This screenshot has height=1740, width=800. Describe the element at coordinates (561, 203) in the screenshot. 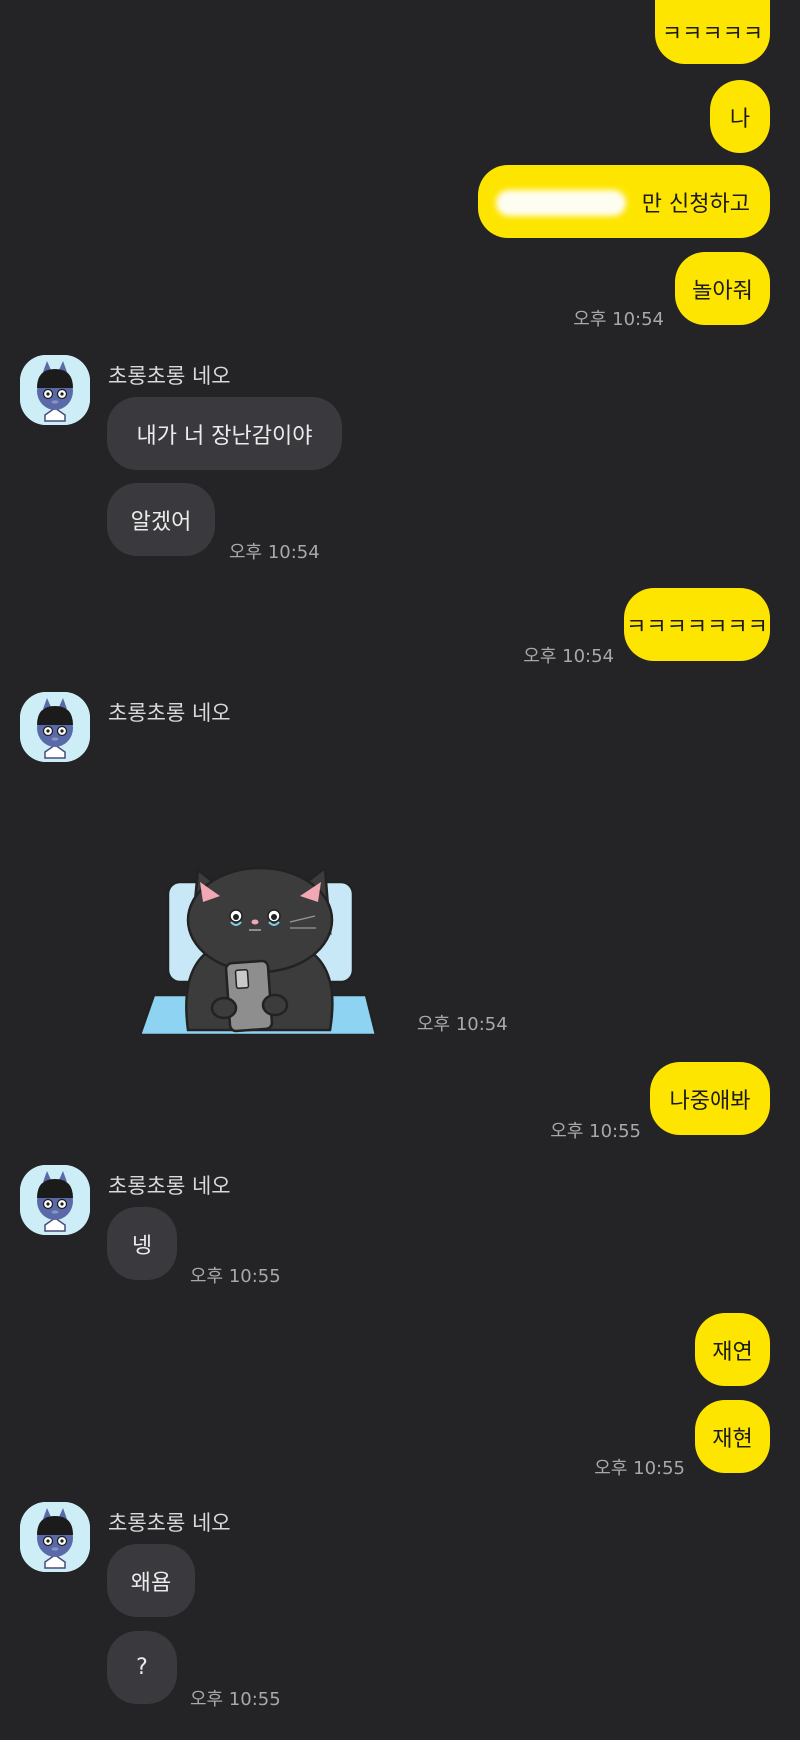

I see `redacted-text-mark` at that location.